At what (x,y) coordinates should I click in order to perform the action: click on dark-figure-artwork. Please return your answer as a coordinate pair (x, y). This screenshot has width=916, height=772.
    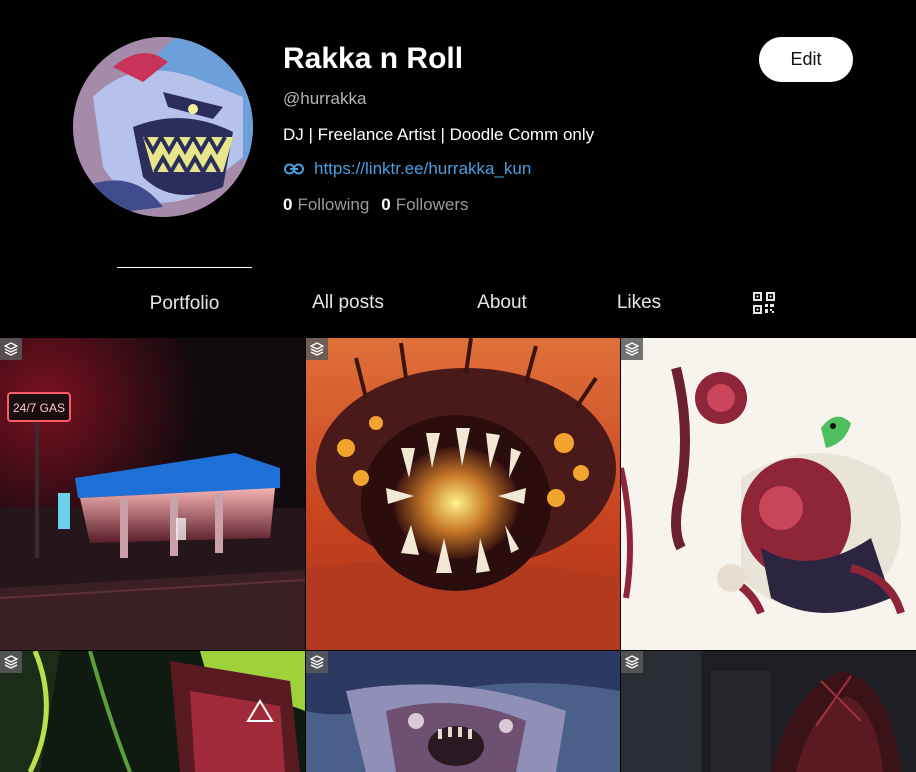
    Looking at the image, I should click on (768, 711).